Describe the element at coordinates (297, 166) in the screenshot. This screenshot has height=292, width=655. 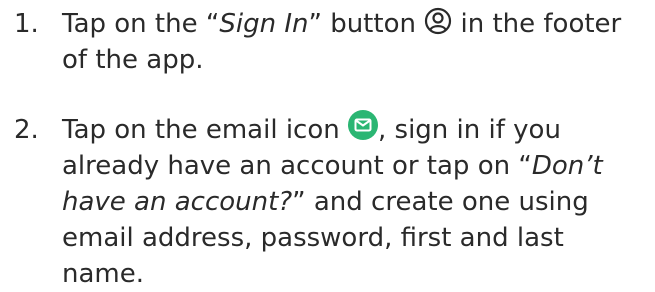
I see `text-segment: already have an account or tap on “` at that location.